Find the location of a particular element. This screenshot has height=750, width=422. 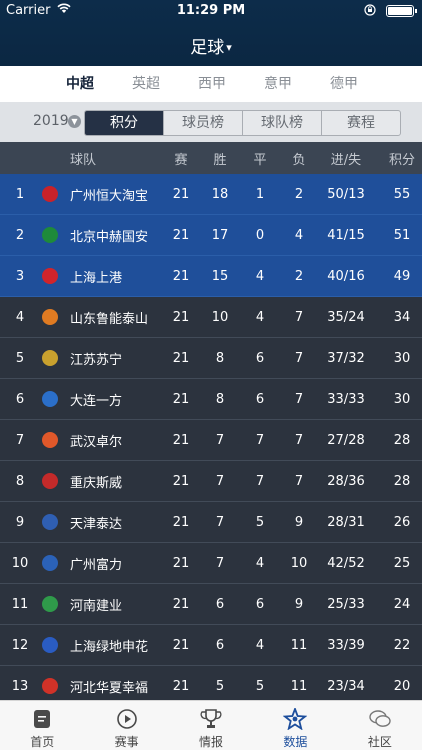

cell-drawn: 7 is located at coordinates (260, 440).